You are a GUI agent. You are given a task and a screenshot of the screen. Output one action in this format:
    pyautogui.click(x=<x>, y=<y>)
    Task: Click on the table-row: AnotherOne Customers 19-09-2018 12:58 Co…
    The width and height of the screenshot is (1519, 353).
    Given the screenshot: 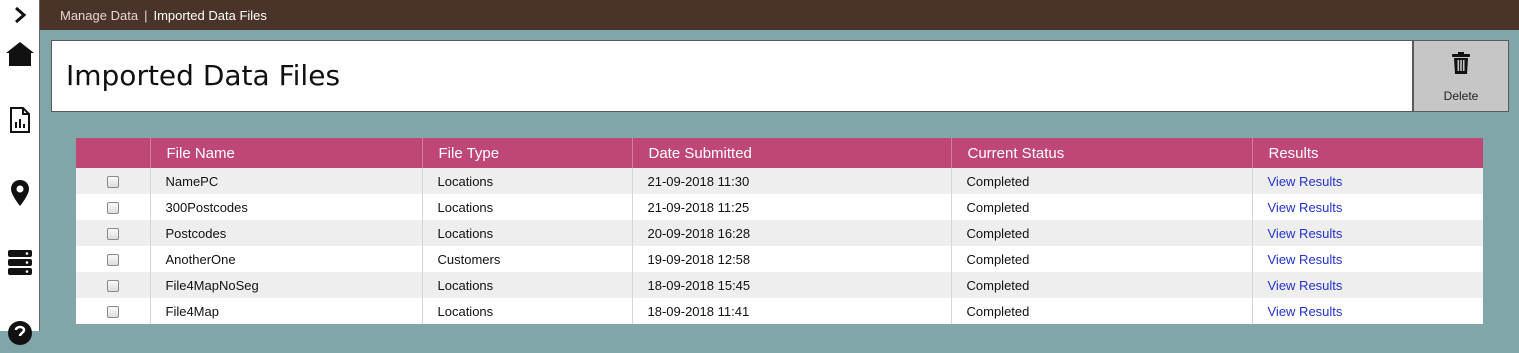 What is the action you would take?
    pyautogui.click(x=779, y=259)
    